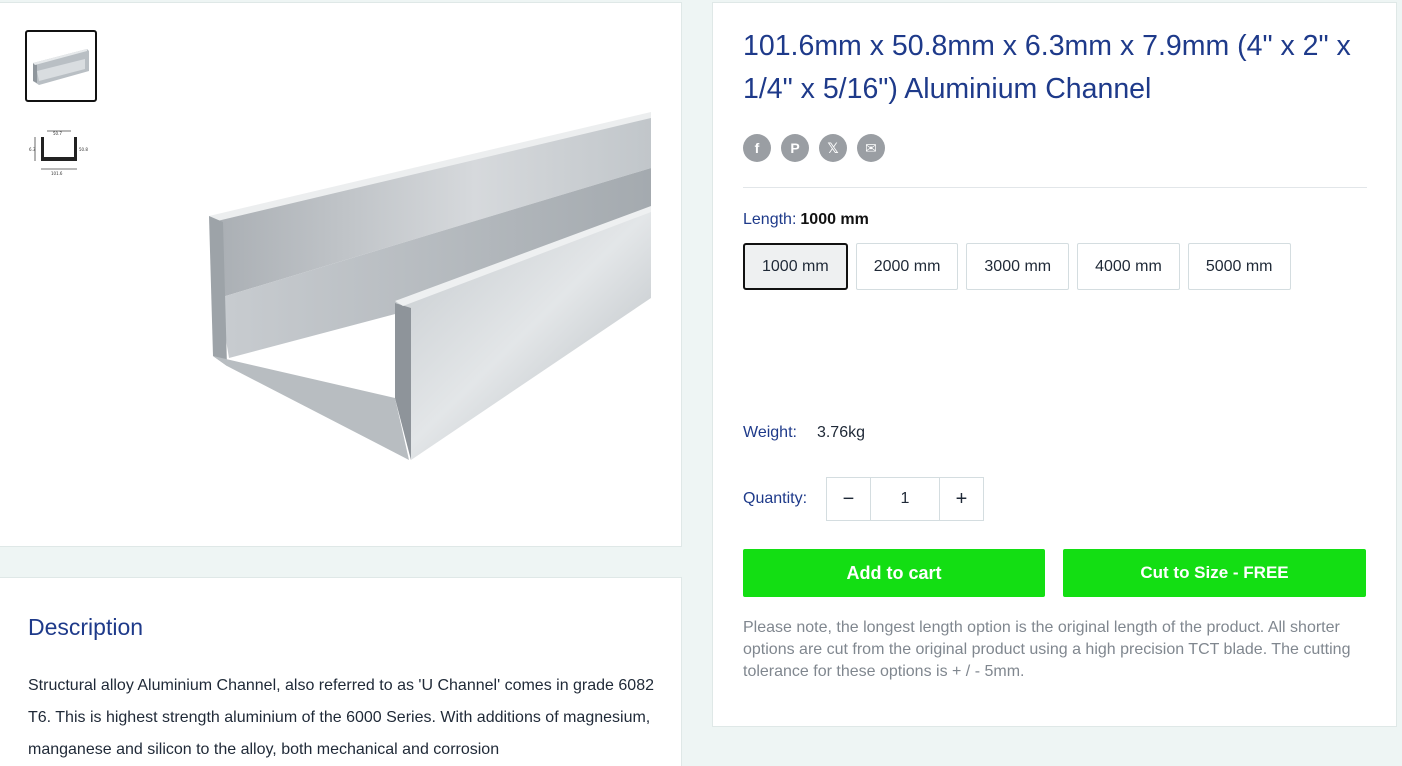 The height and width of the screenshot is (766, 1402). I want to click on email-icon: ✉, so click(871, 148).